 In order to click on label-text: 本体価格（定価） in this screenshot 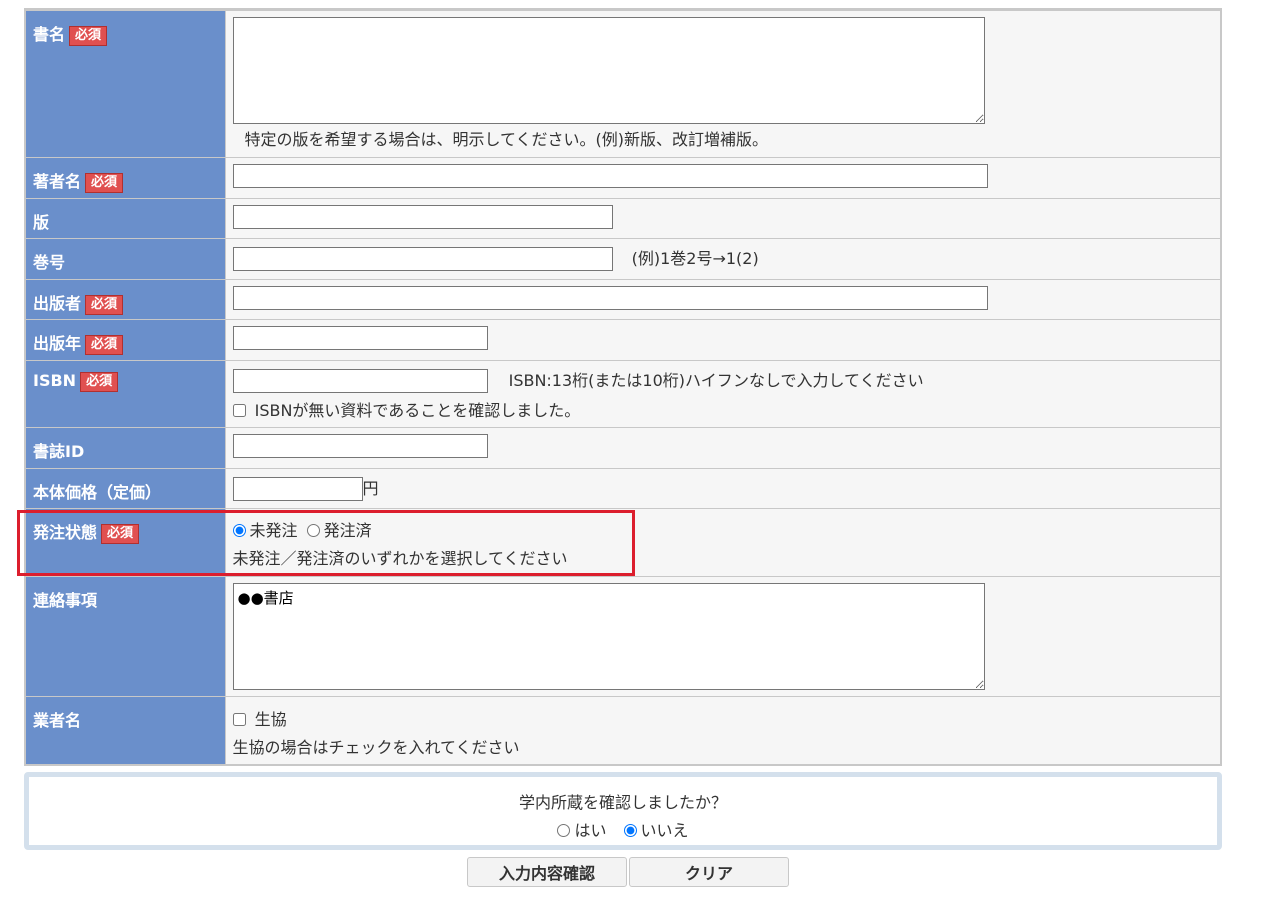, I will do `click(97, 492)`.